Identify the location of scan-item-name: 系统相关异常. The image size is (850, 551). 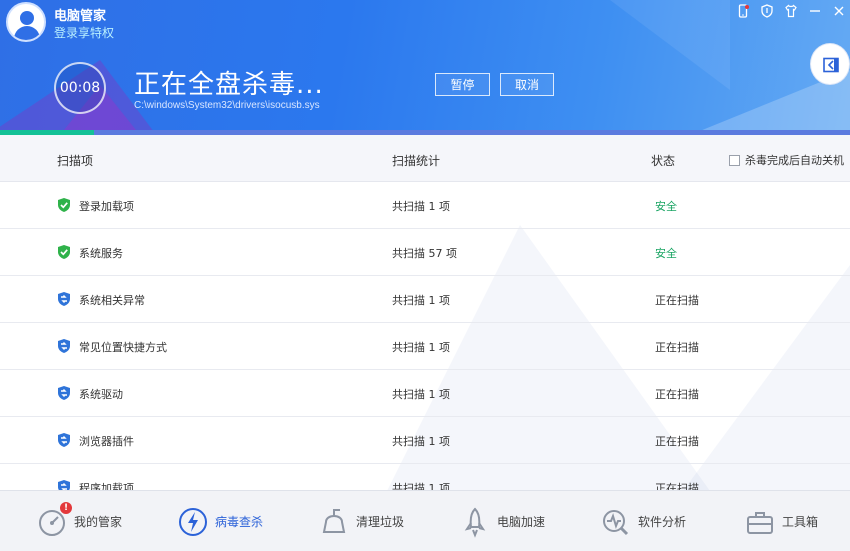
(112, 300).